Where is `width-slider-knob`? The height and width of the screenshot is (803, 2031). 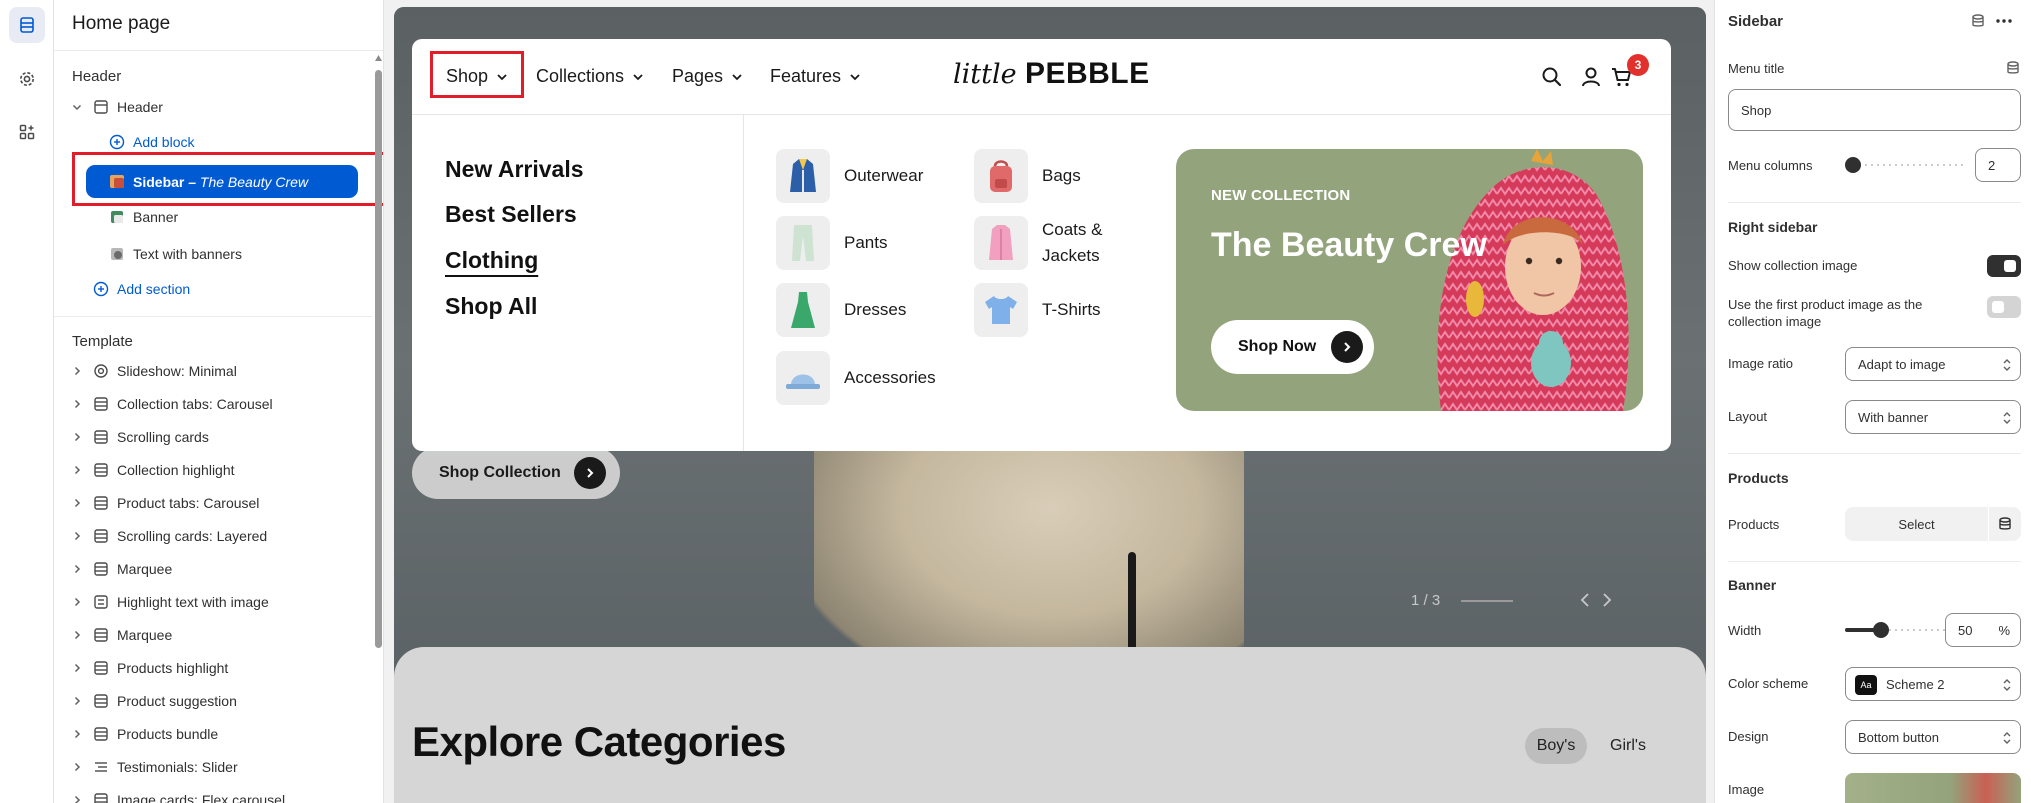
width-slider-knob is located at coordinates (1881, 630).